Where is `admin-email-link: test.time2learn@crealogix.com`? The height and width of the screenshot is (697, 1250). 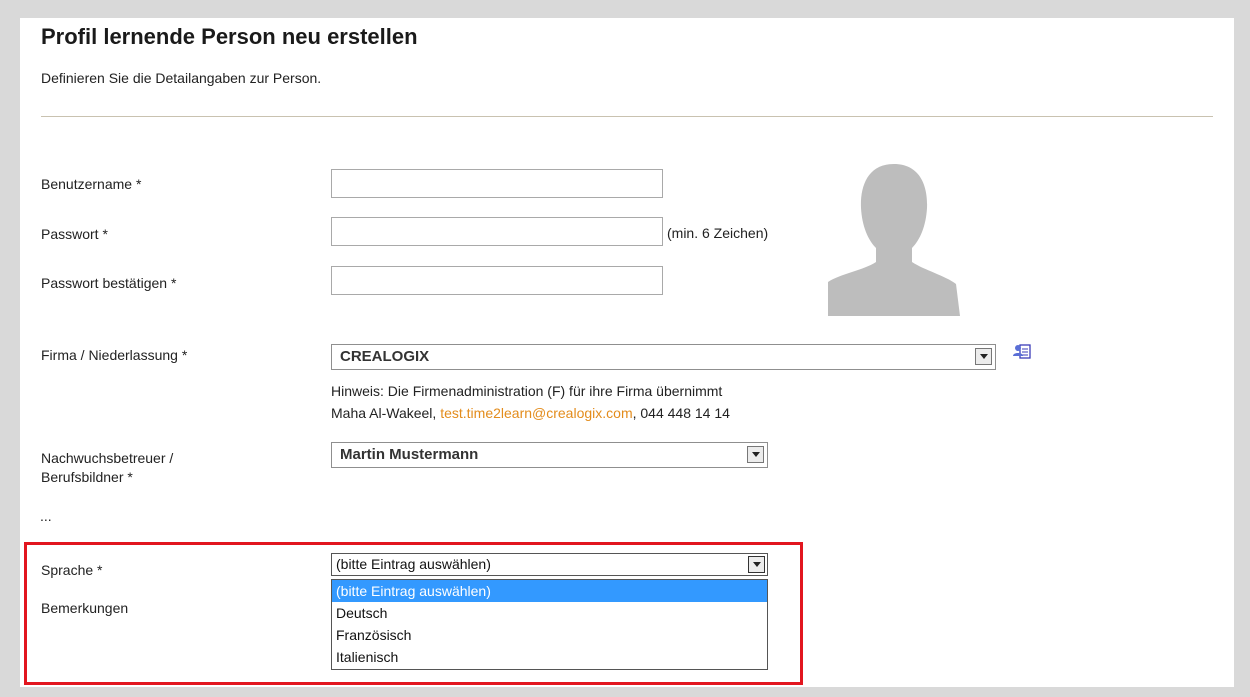 admin-email-link: test.time2learn@crealogix.com is located at coordinates (536, 413).